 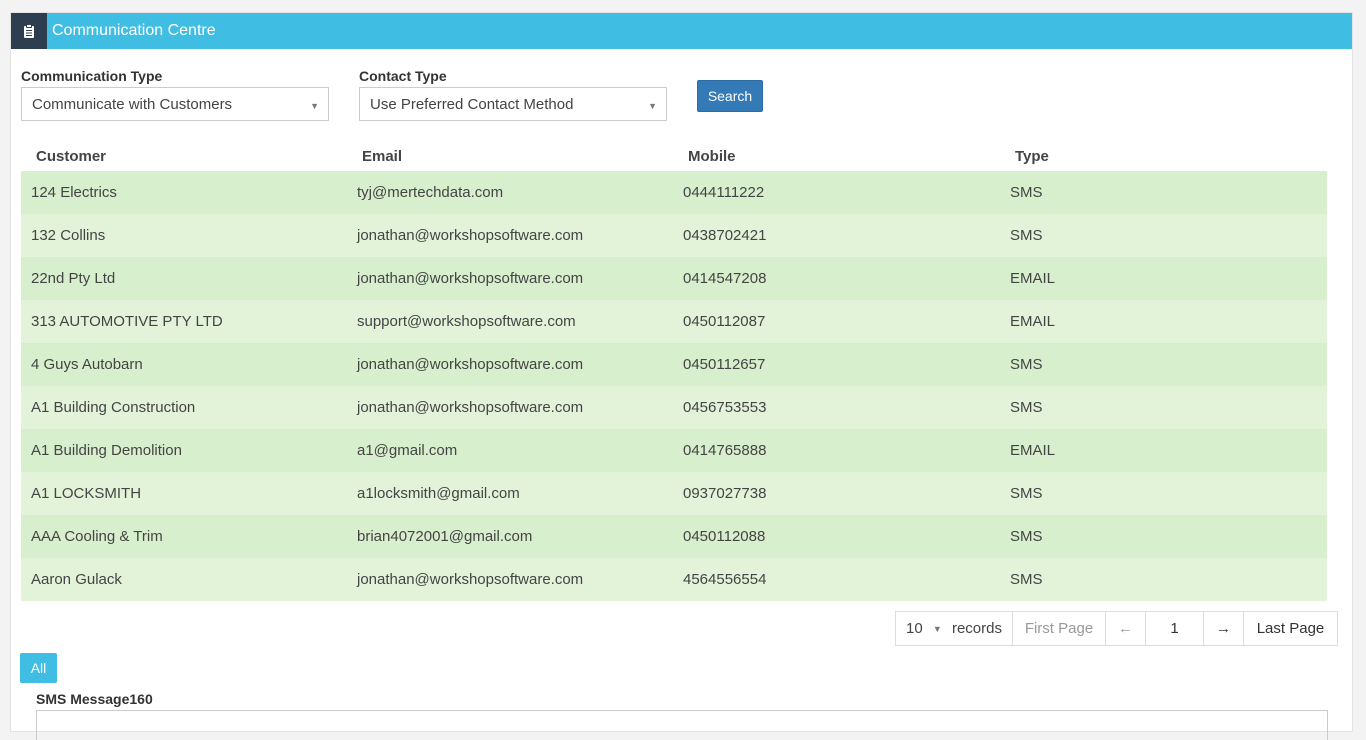 I want to click on current-page-number: 1, so click(x=1175, y=628).